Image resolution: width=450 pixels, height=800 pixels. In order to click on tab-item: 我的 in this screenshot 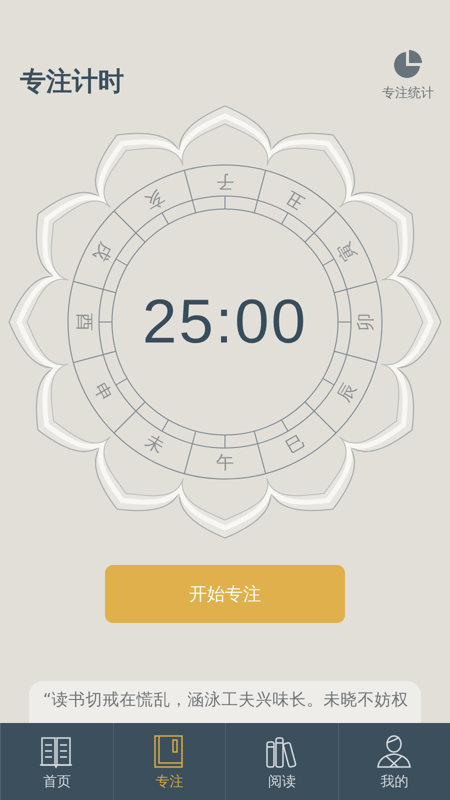, I will do `click(394, 761)`.